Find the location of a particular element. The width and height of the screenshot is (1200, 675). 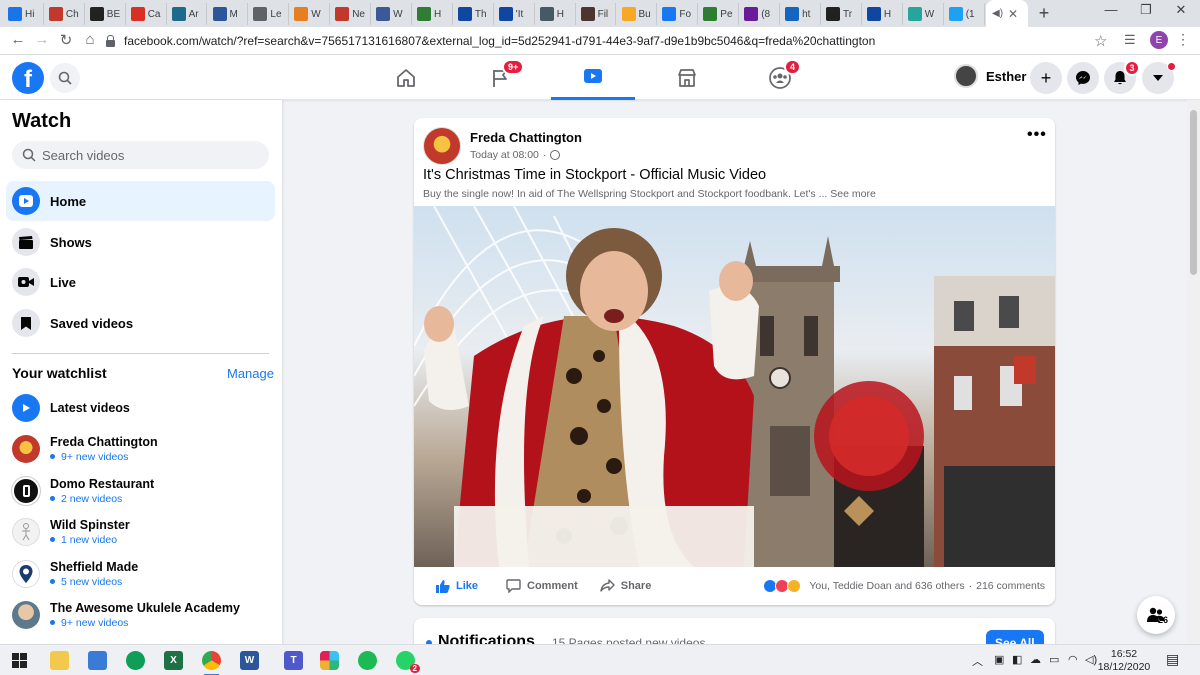

nav-watch-tab is located at coordinates (593, 77).